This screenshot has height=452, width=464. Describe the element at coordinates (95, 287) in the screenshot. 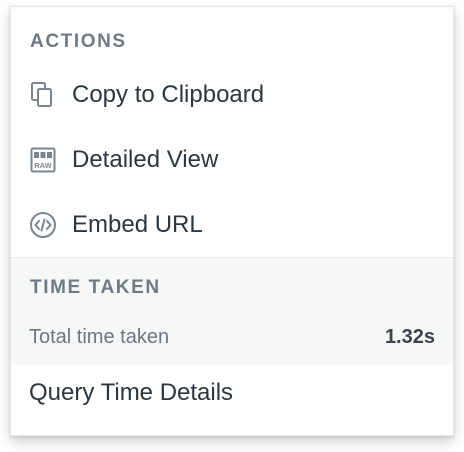

I see `time-taken-title: TIME TAKEN` at that location.